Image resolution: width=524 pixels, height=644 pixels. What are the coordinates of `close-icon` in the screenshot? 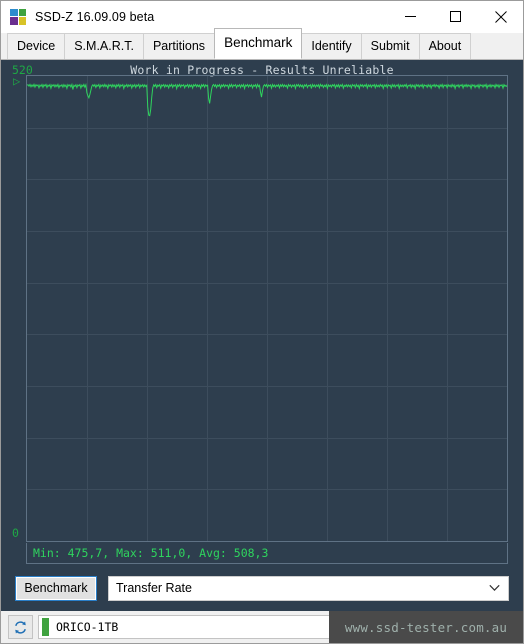 It's located at (500, 16).